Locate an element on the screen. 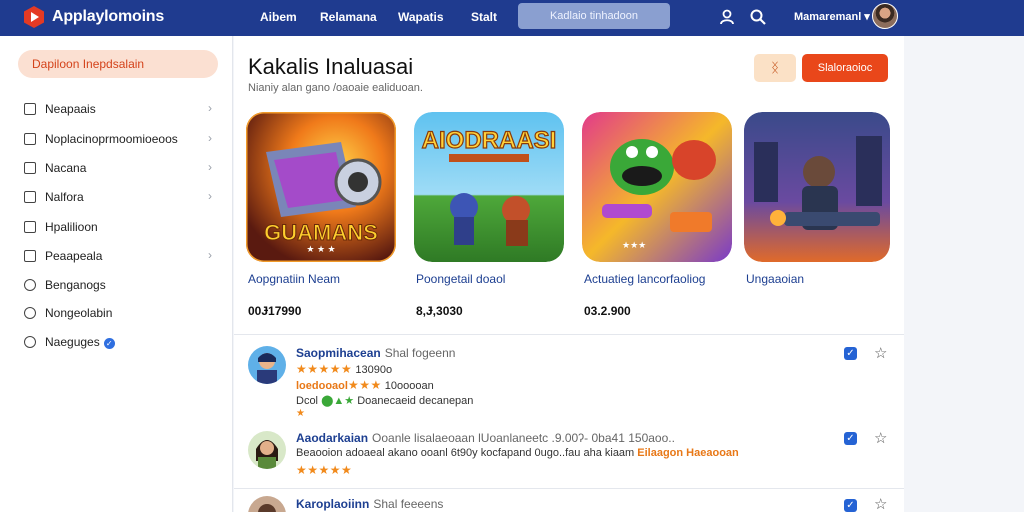  game-card-1: GUAMANS ★ ★ ★ Aopgnatiin Neam 00Ɉ17990 is located at coordinates (315, 217).